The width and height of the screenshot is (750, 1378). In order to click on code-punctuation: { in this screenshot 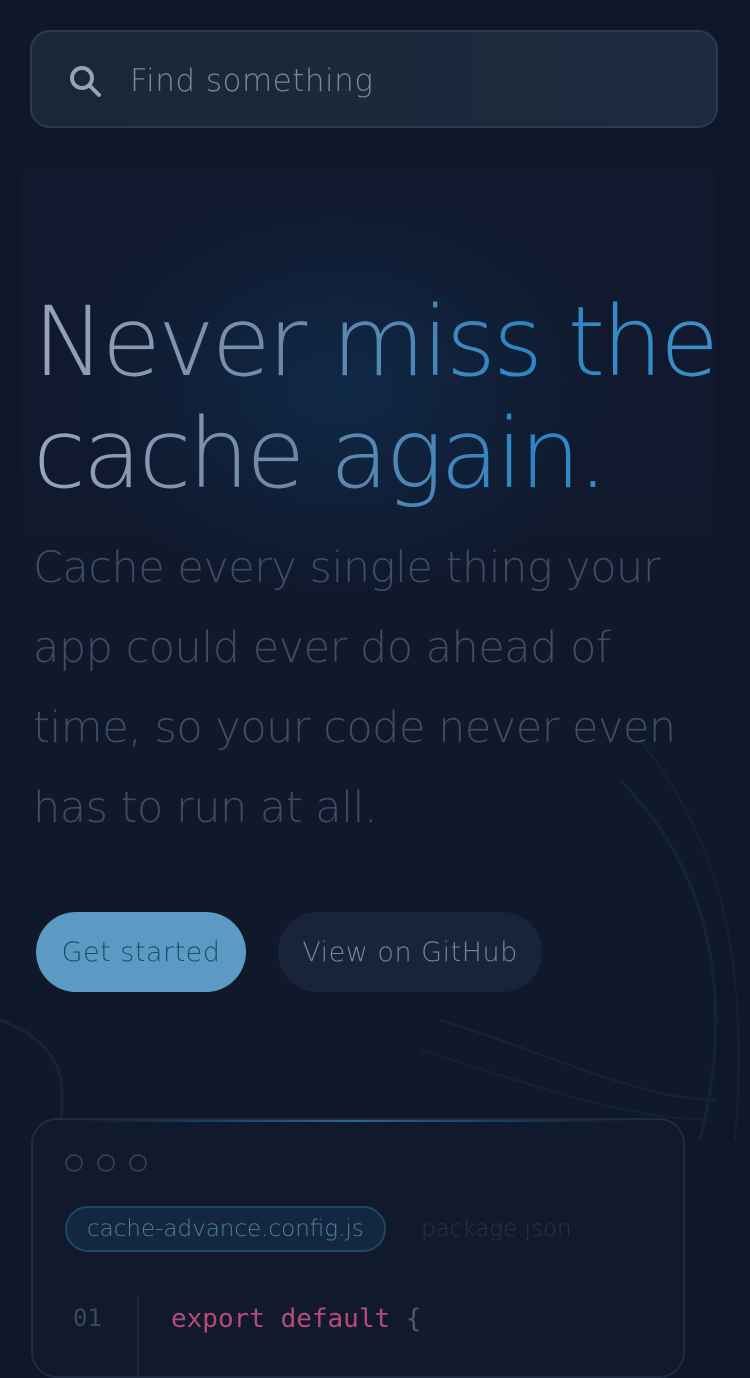, I will do `click(413, 1319)`.